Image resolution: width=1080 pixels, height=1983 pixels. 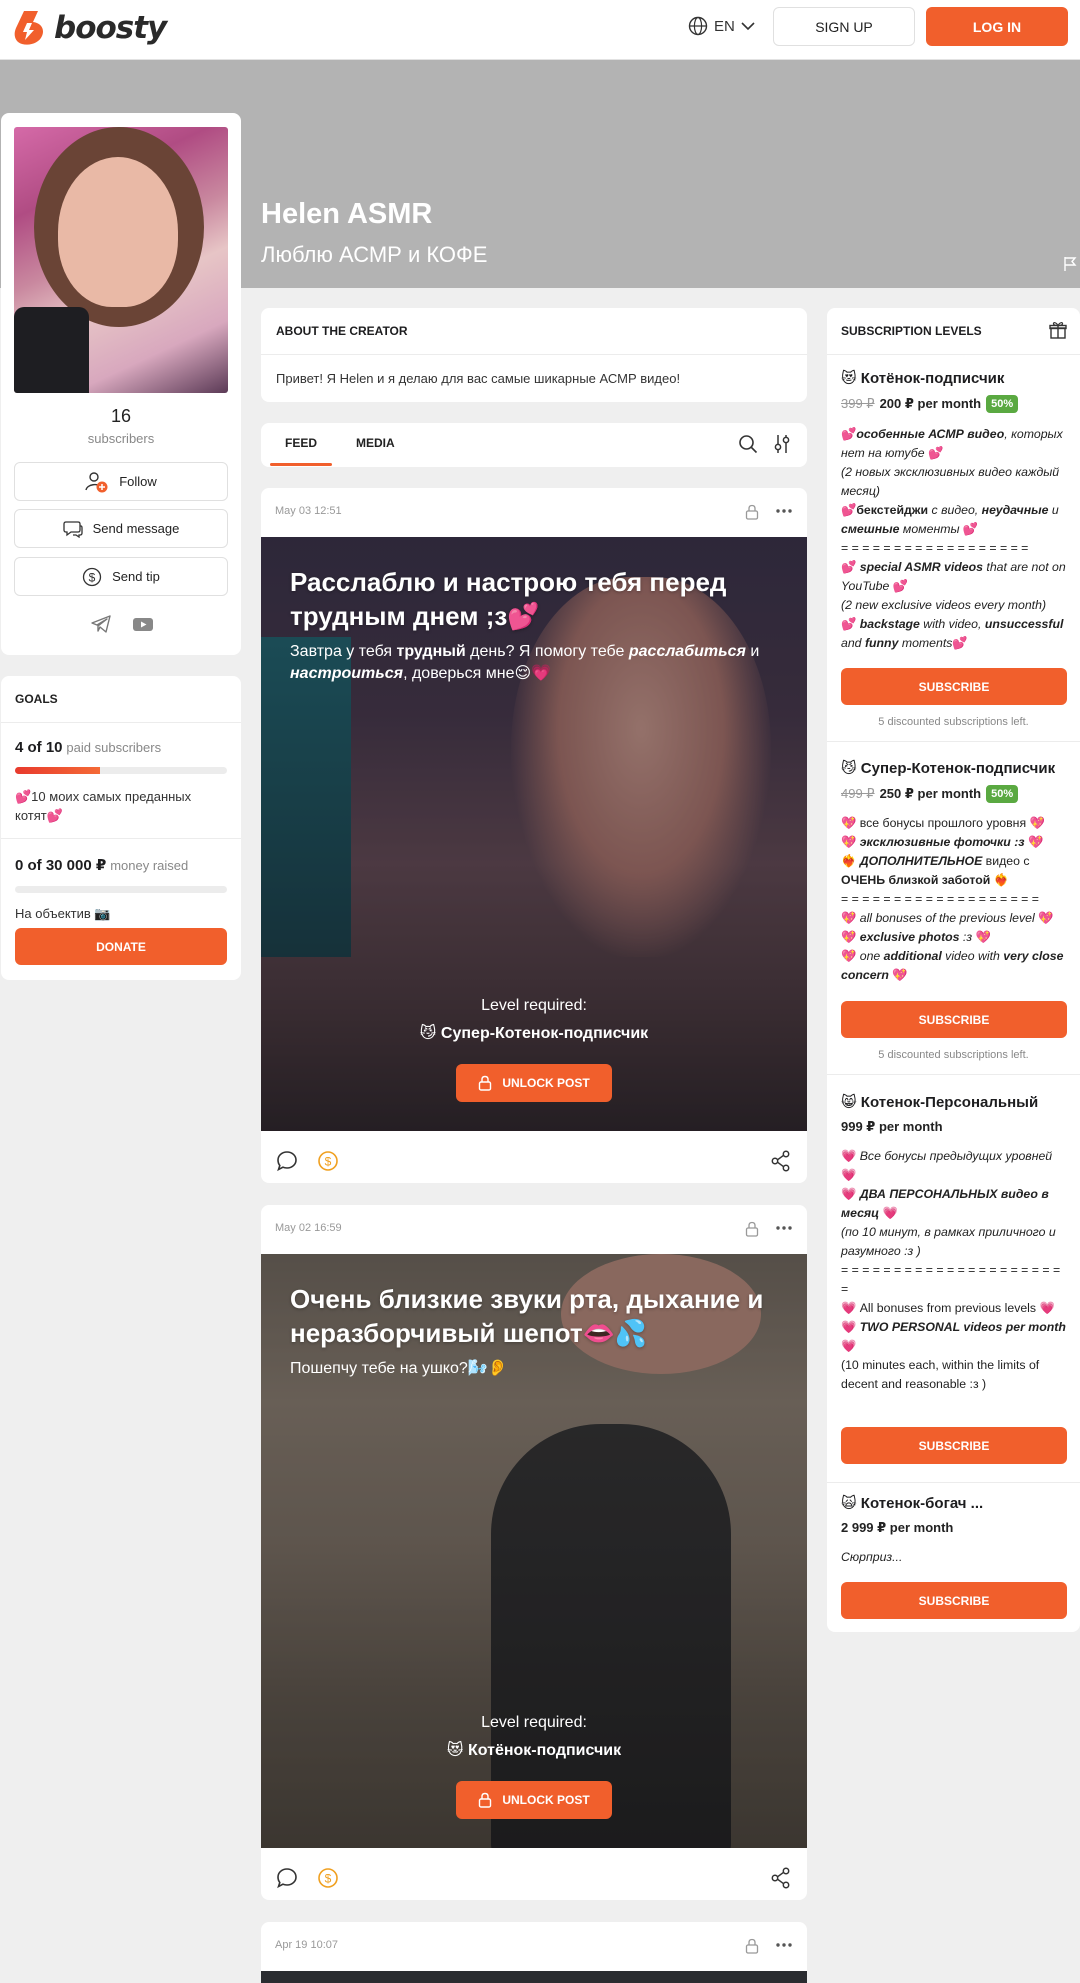 I want to click on discount-note: 5 discounted subscriptions left., so click(x=953, y=1055).